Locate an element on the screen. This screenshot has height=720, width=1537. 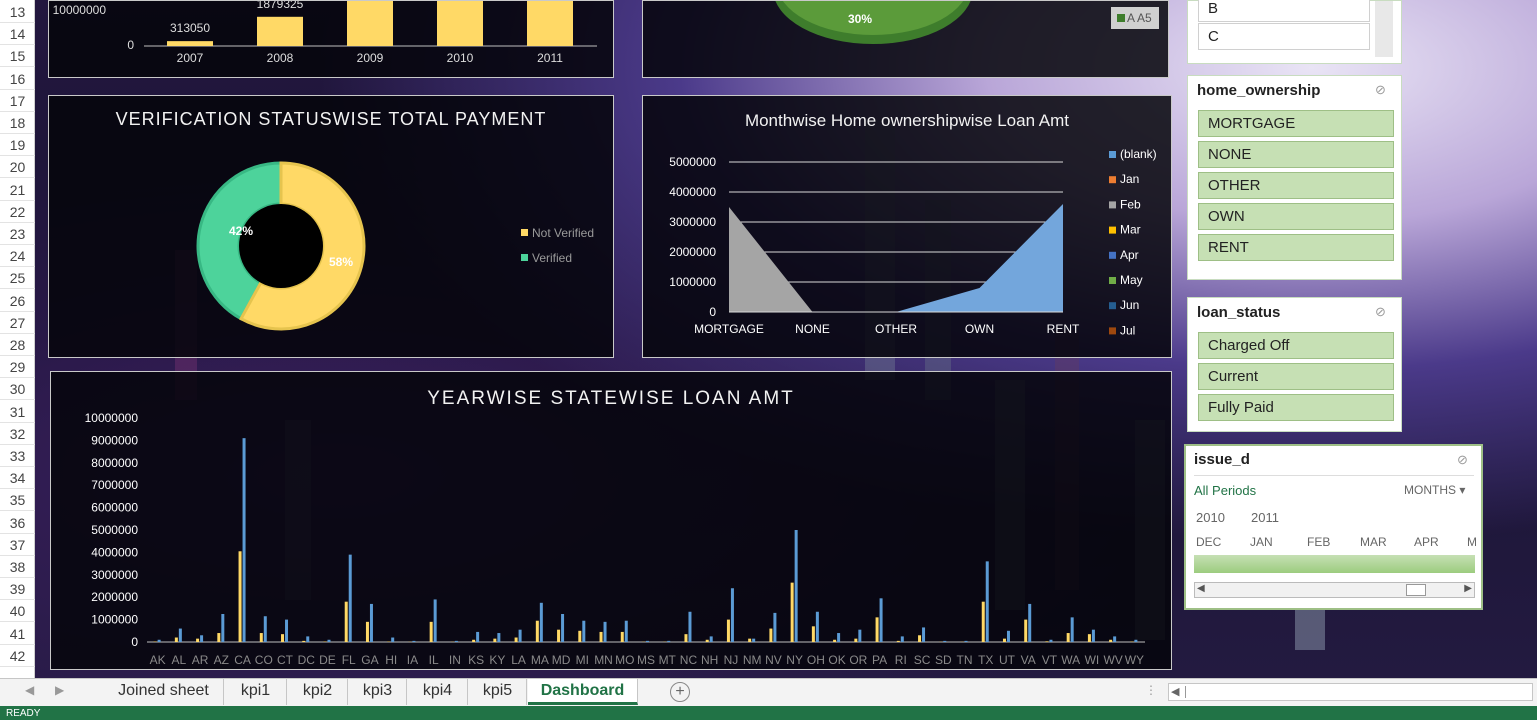
row-number: 23 is located at coordinates (17, 234).